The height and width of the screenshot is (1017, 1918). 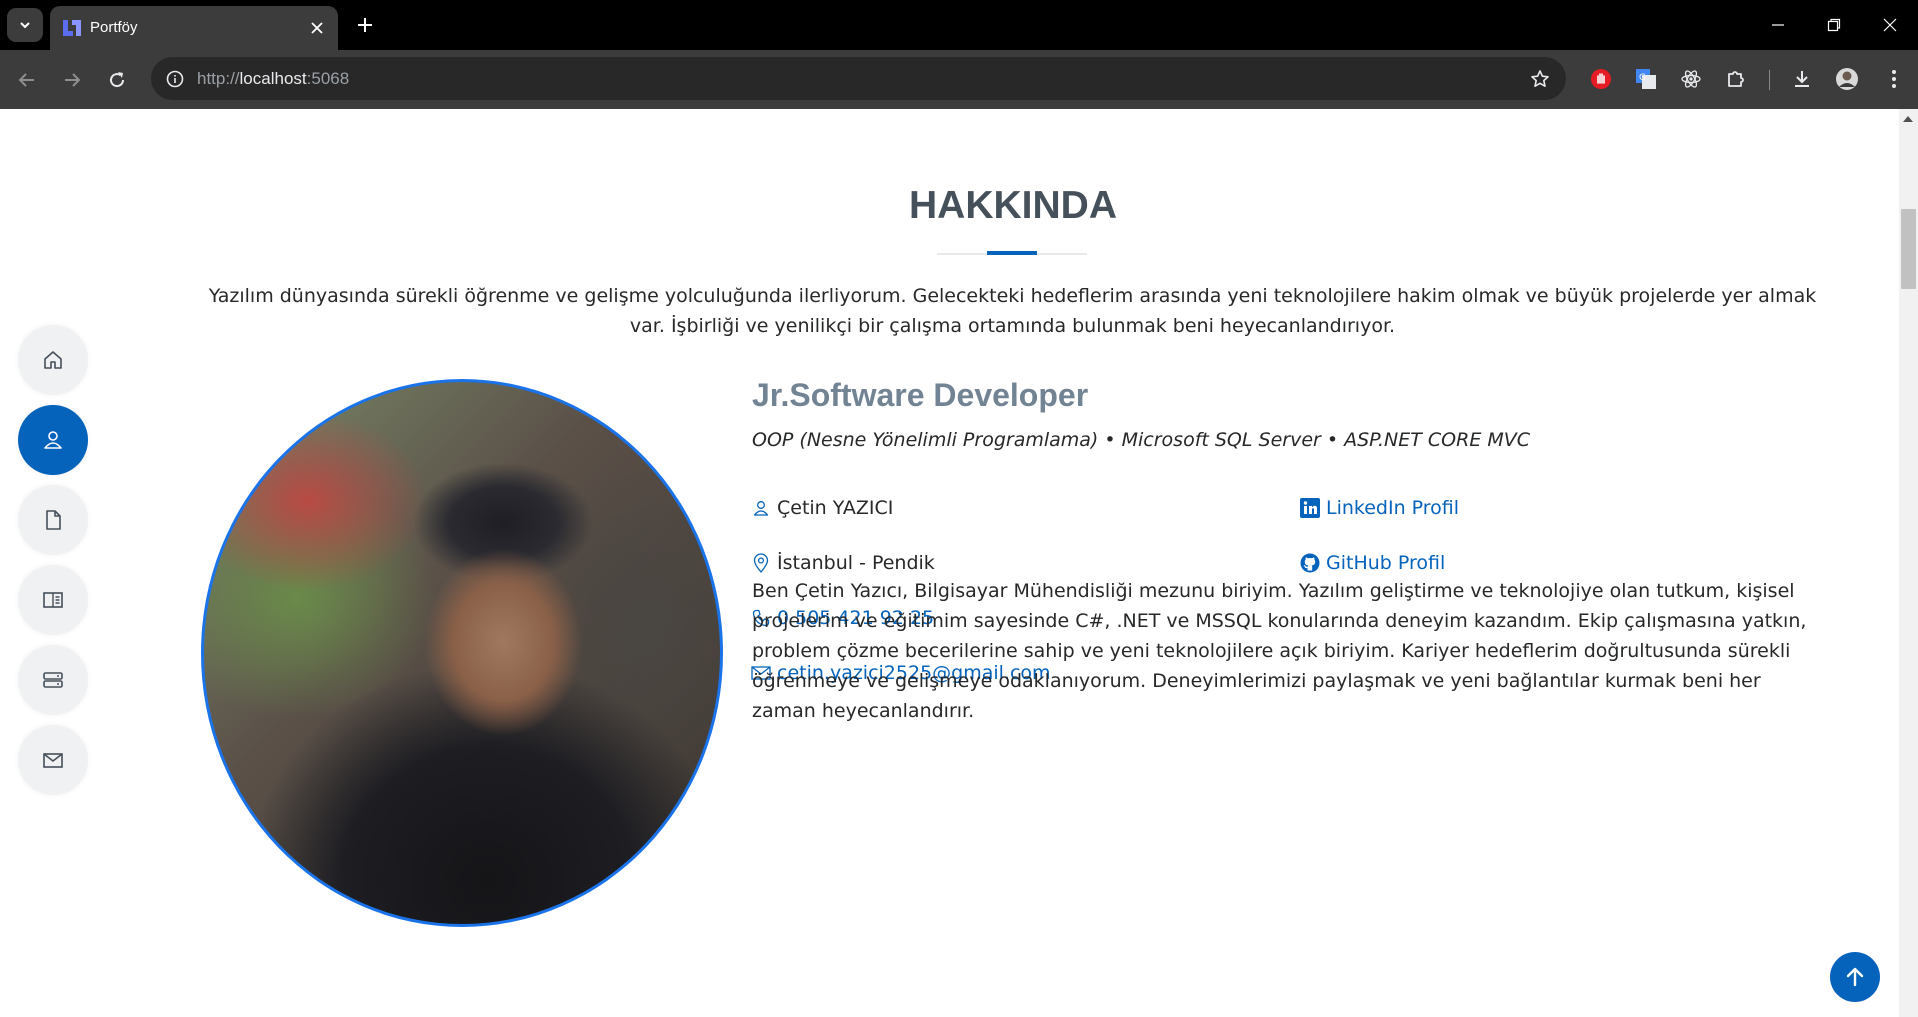 What do you see at coordinates (856, 563) in the screenshot?
I see `location-text: İstanbul - Pendik` at bounding box center [856, 563].